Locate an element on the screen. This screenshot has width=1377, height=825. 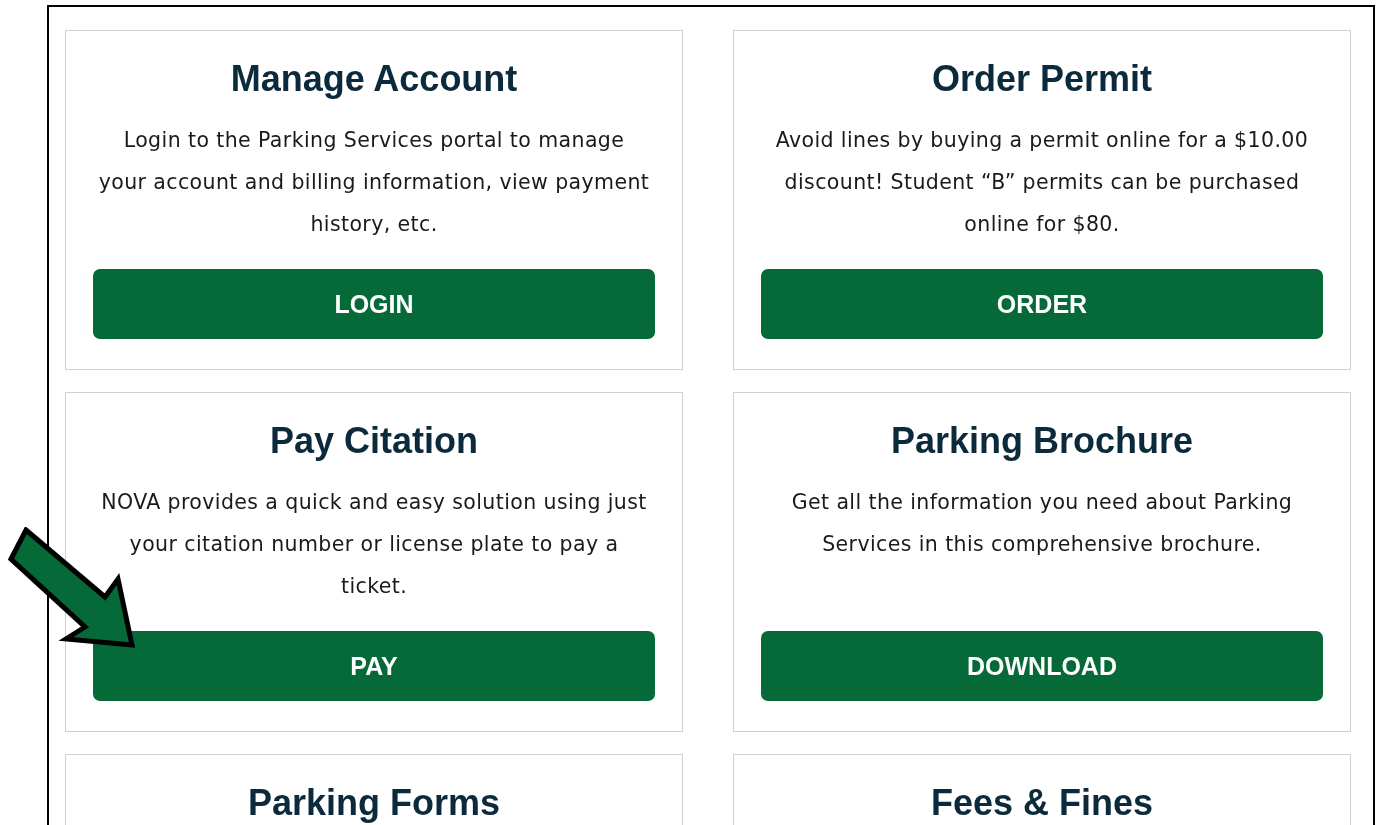
card-title: Pay Citation is located at coordinates (373, 441).